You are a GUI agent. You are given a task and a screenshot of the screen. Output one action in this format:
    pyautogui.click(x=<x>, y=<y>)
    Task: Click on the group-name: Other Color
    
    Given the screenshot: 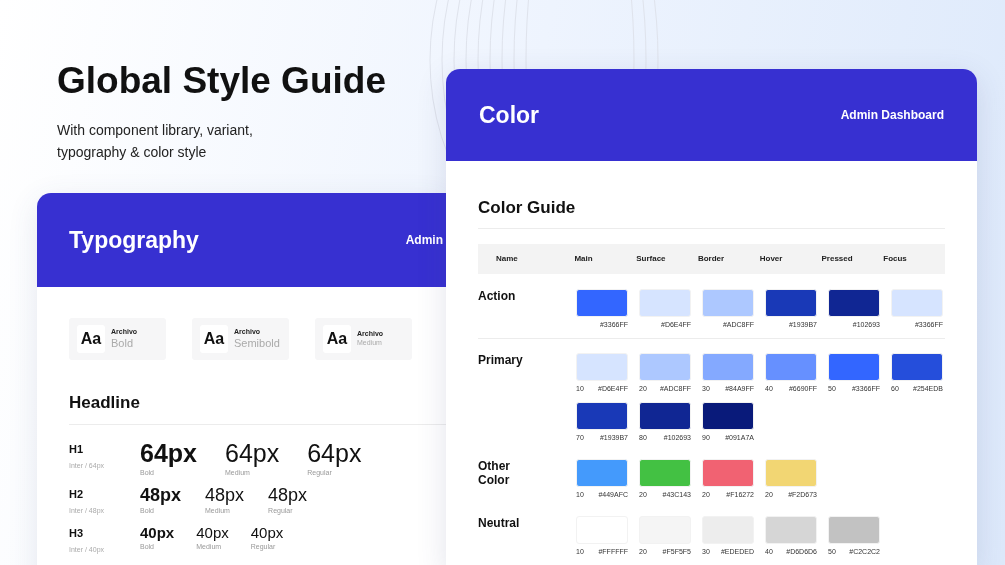 What is the action you would take?
    pyautogui.click(x=494, y=472)
    